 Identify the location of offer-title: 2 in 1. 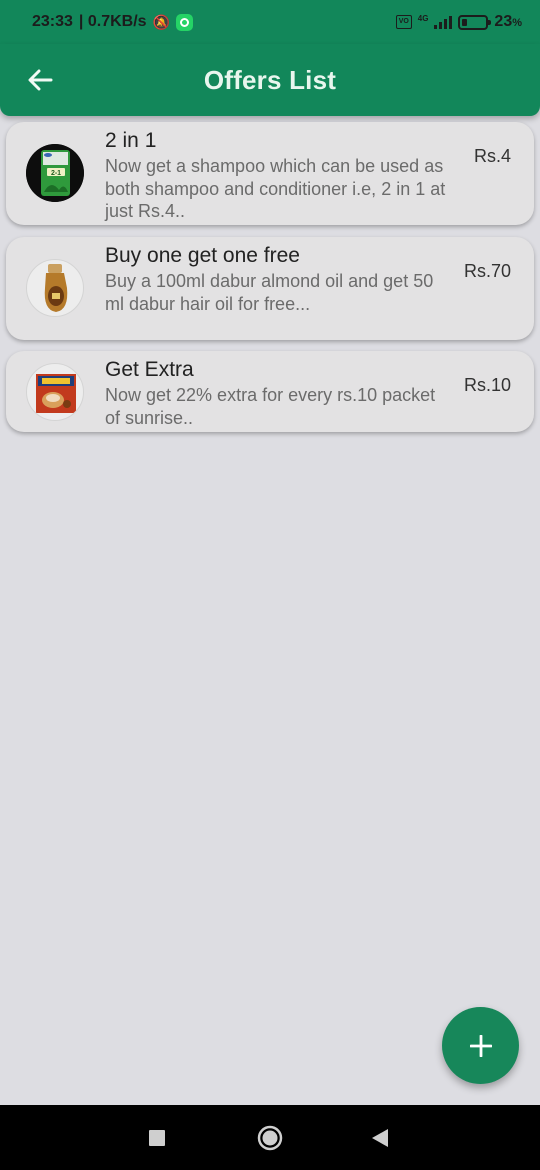
(131, 140).